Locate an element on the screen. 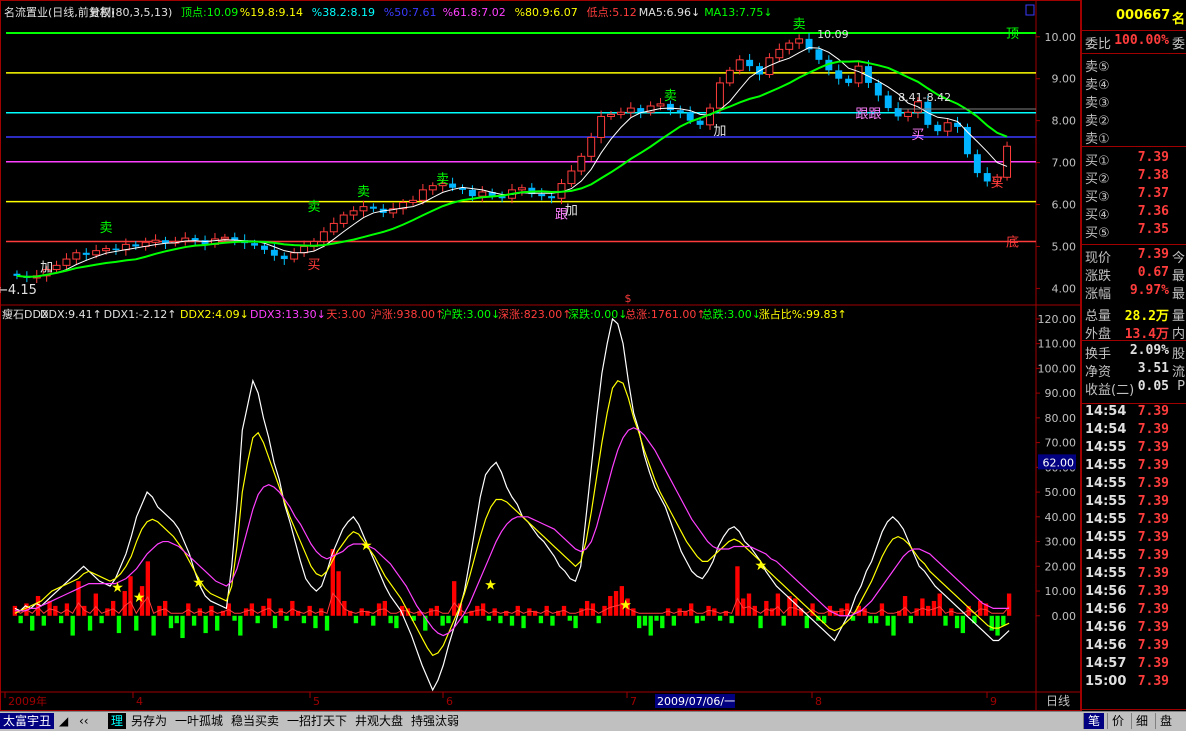 Image resolution: width=1186 pixels, height=731 pixels. indicator-header-item: 深跌:0.00↓ is located at coordinates (597, 314).